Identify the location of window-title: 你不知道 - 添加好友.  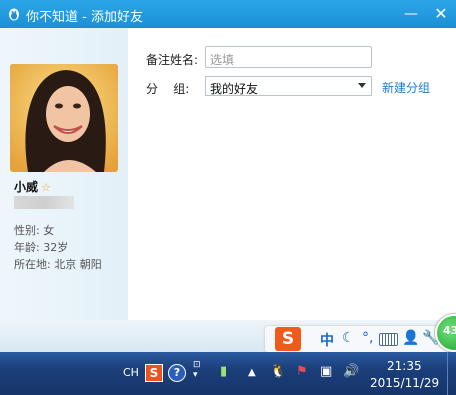
(84, 17).